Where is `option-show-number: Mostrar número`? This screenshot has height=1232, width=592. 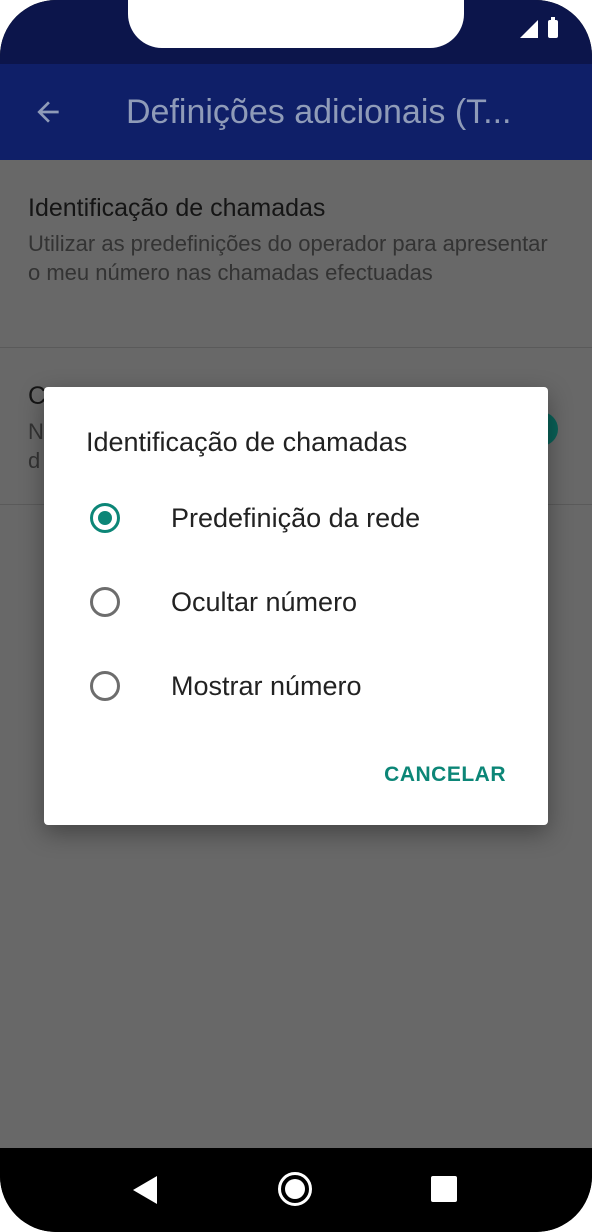 option-show-number: Mostrar número is located at coordinates (296, 686).